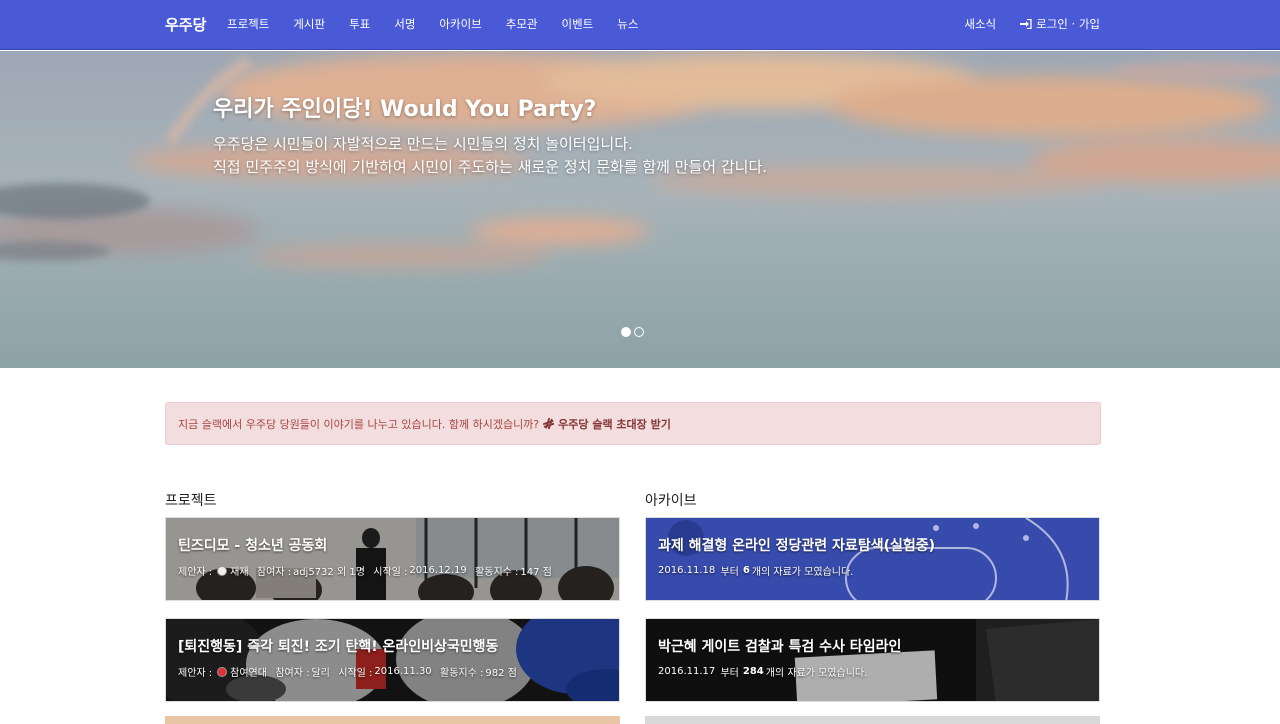  What do you see at coordinates (753, 671) in the screenshot?
I see `archive-count: 284` at bounding box center [753, 671].